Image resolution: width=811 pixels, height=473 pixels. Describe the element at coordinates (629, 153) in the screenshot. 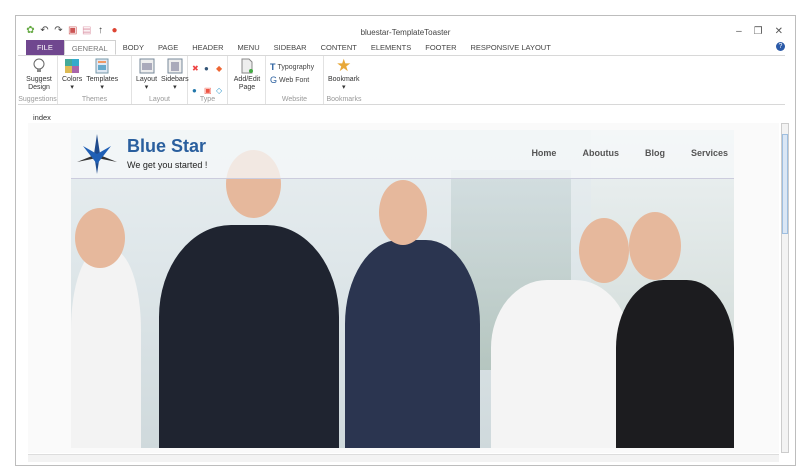

I see `site-nav: Home Aboutus Blog Services` at that location.